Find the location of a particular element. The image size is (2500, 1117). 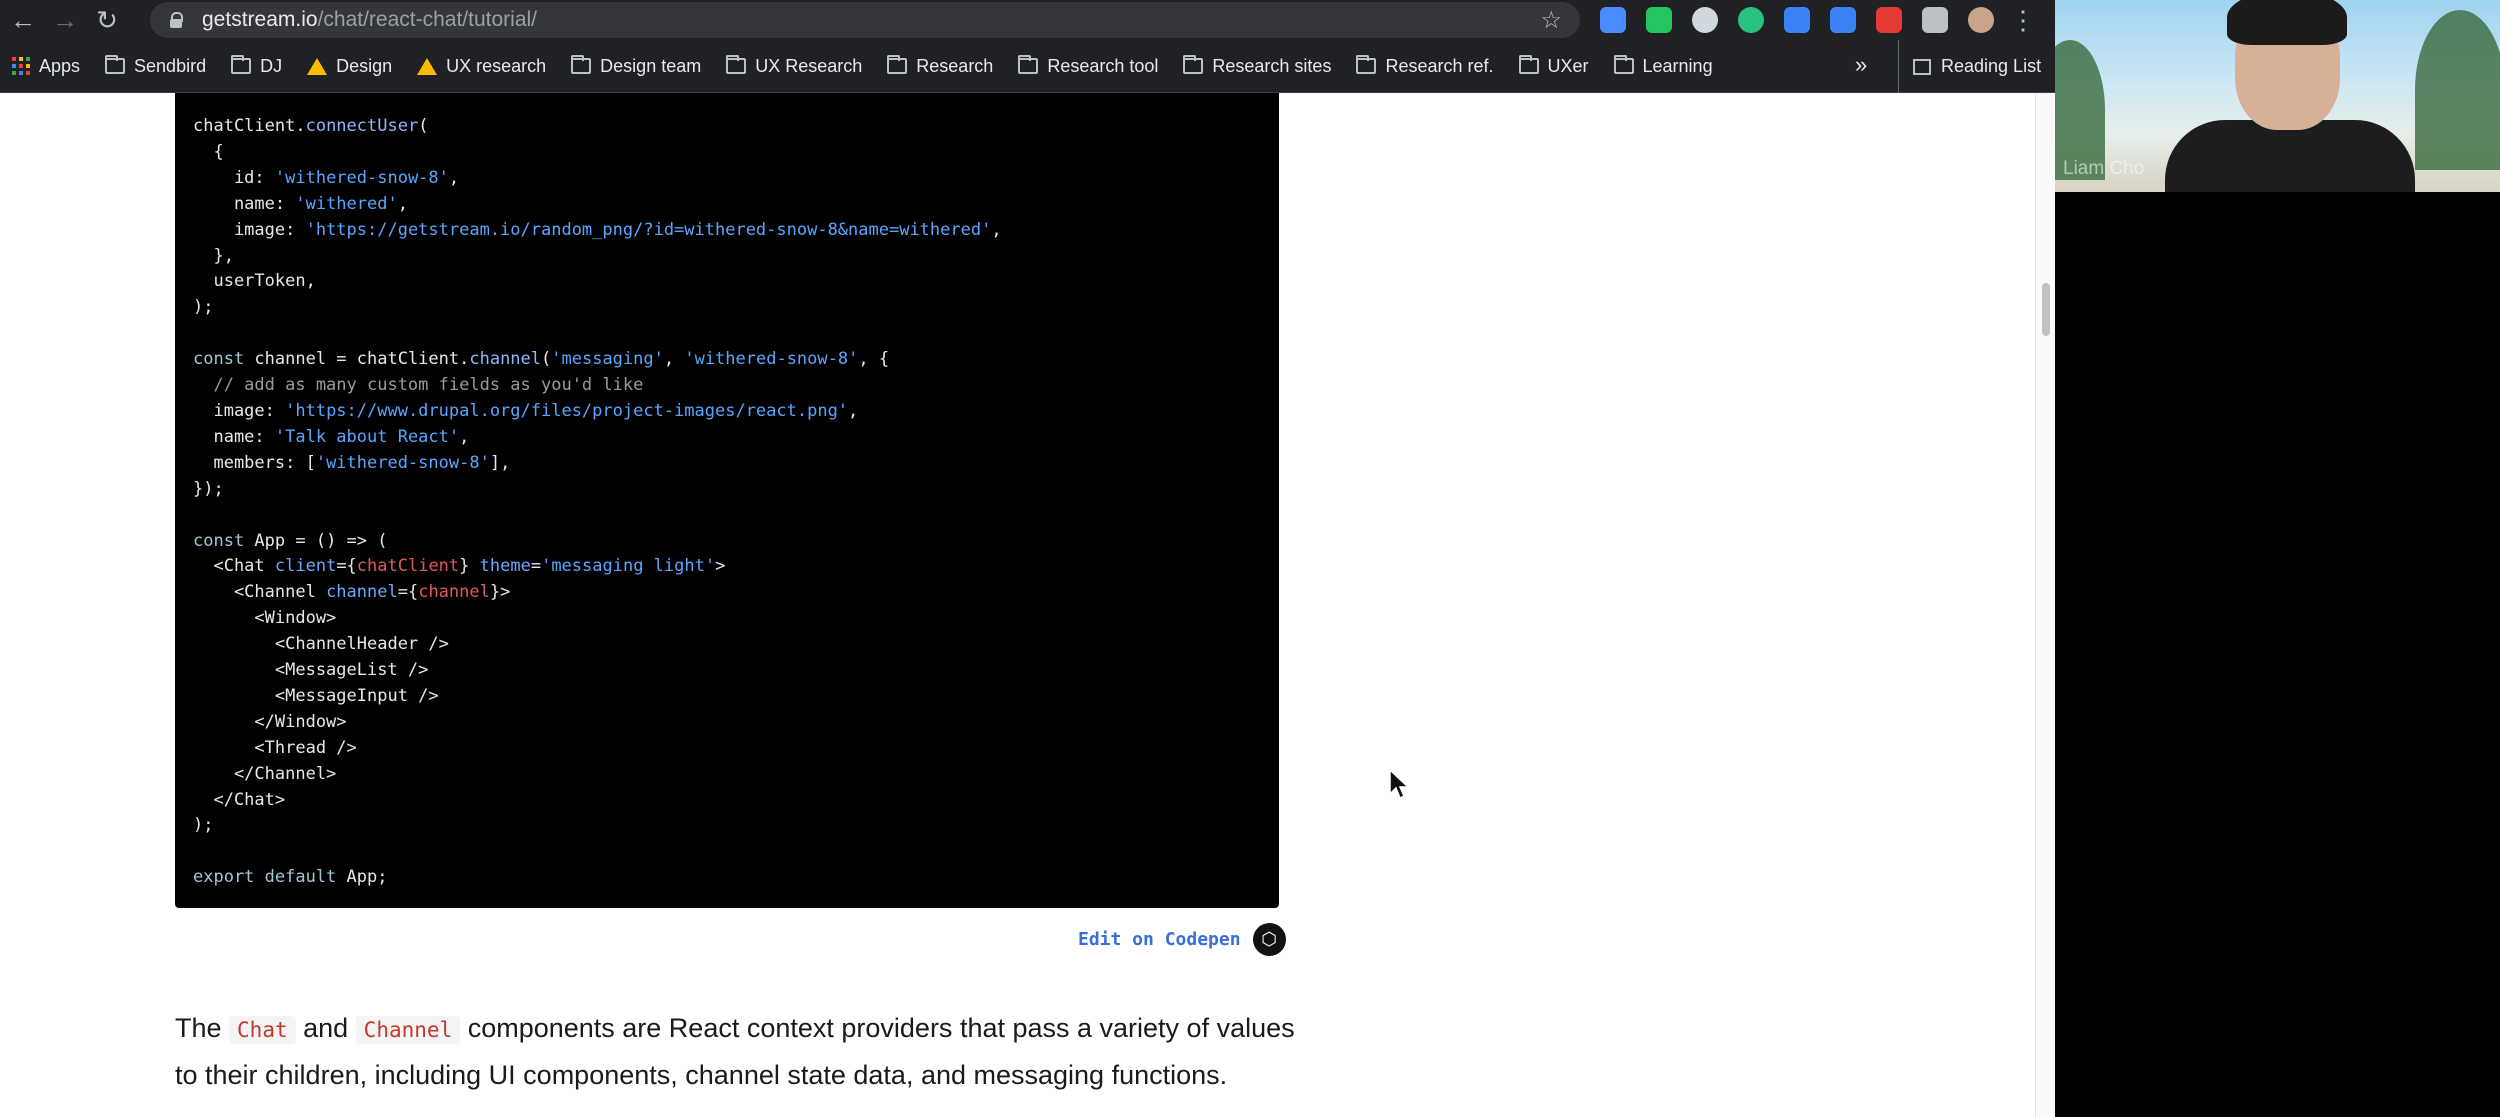

code-line: <Thread /> is located at coordinates (275, 747).